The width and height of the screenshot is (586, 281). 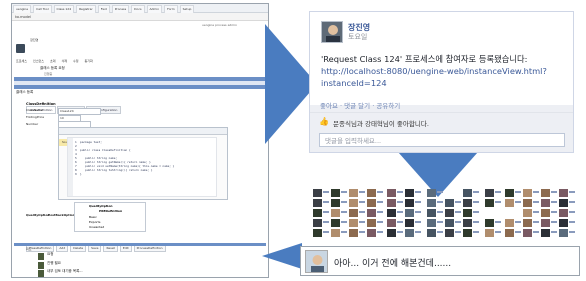 What do you see at coordinates (360, 105) in the screenshot?
I see `post-actions: 좋아요 · 댓글 달기 · 공유하기` at bounding box center [360, 105].